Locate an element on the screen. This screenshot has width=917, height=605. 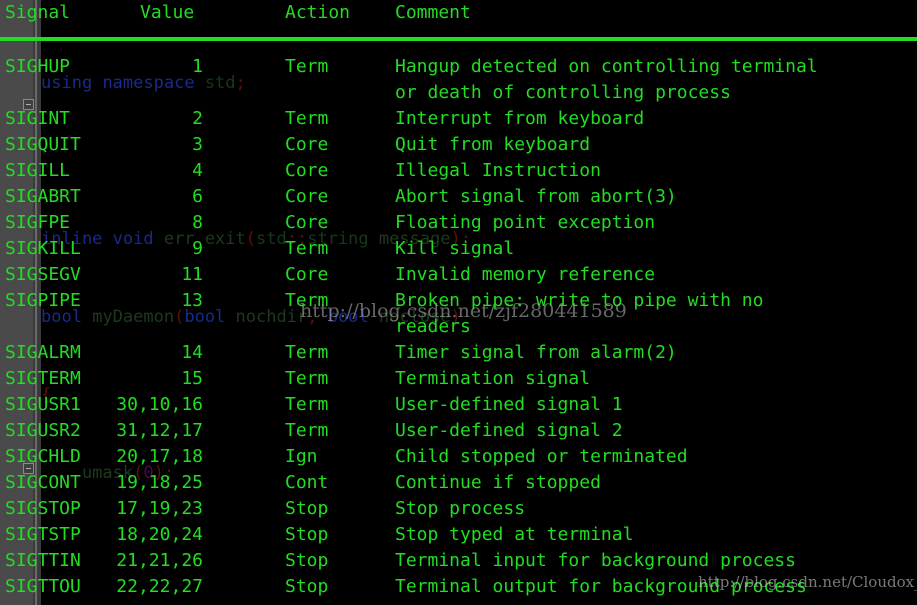
table-row: SIGKILL 9 Term Kill signal is located at coordinates (458, 249).